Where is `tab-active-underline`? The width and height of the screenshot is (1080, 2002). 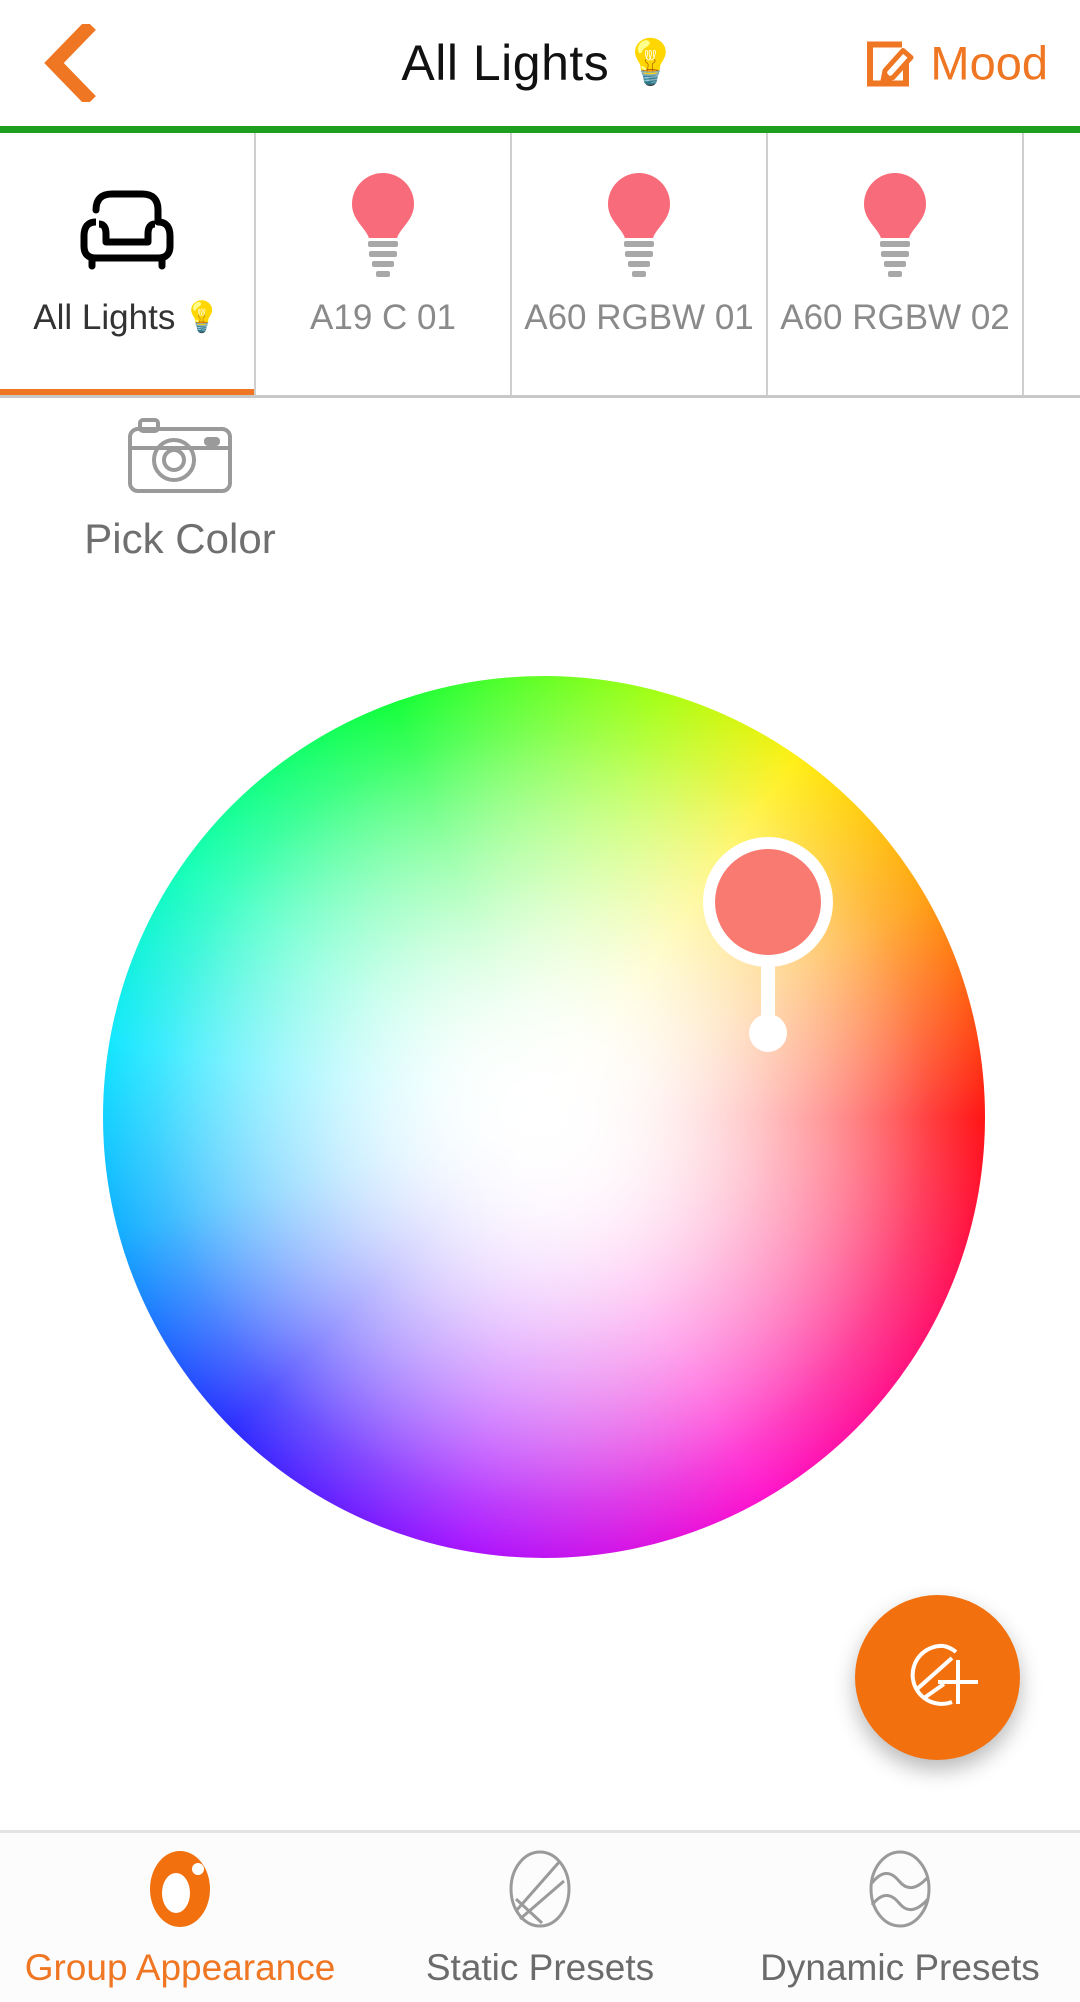 tab-active-underline is located at coordinates (127, 392).